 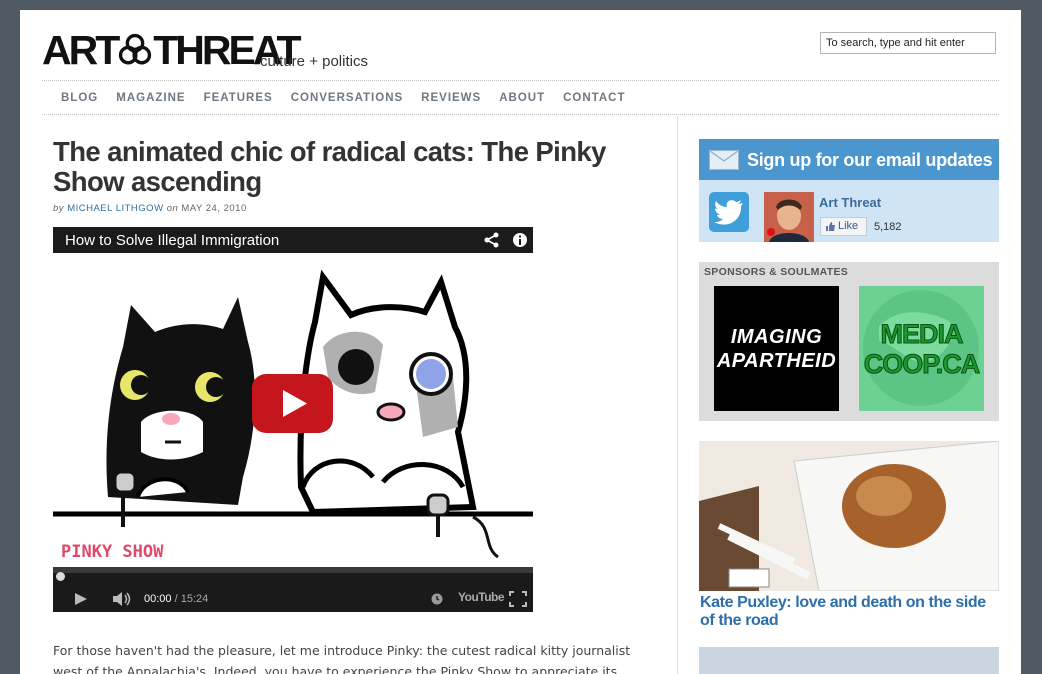 What do you see at coordinates (677, 395) in the screenshot?
I see `column-divider` at bounding box center [677, 395].